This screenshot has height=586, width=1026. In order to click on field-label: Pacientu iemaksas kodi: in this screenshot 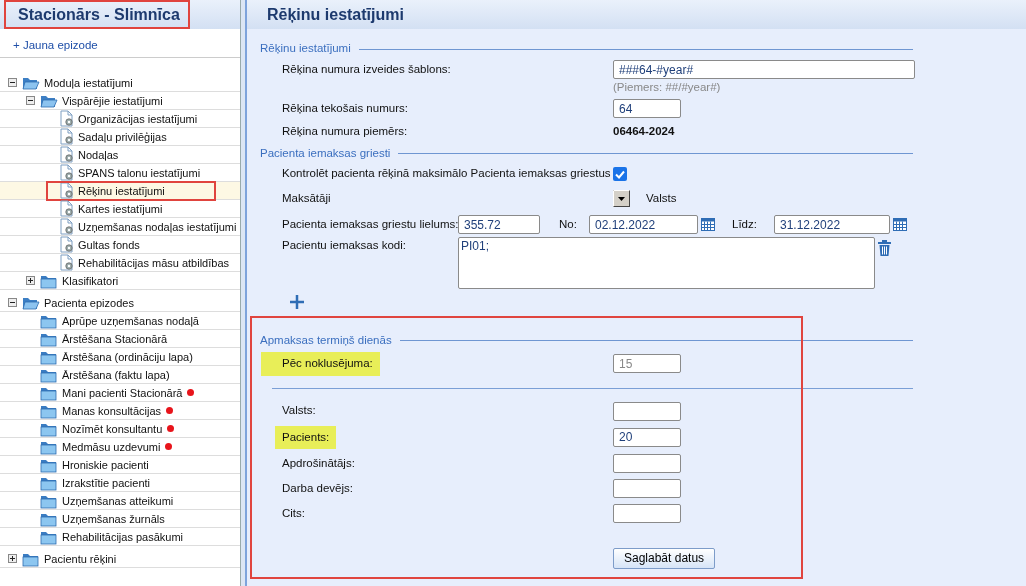, I will do `click(344, 246)`.